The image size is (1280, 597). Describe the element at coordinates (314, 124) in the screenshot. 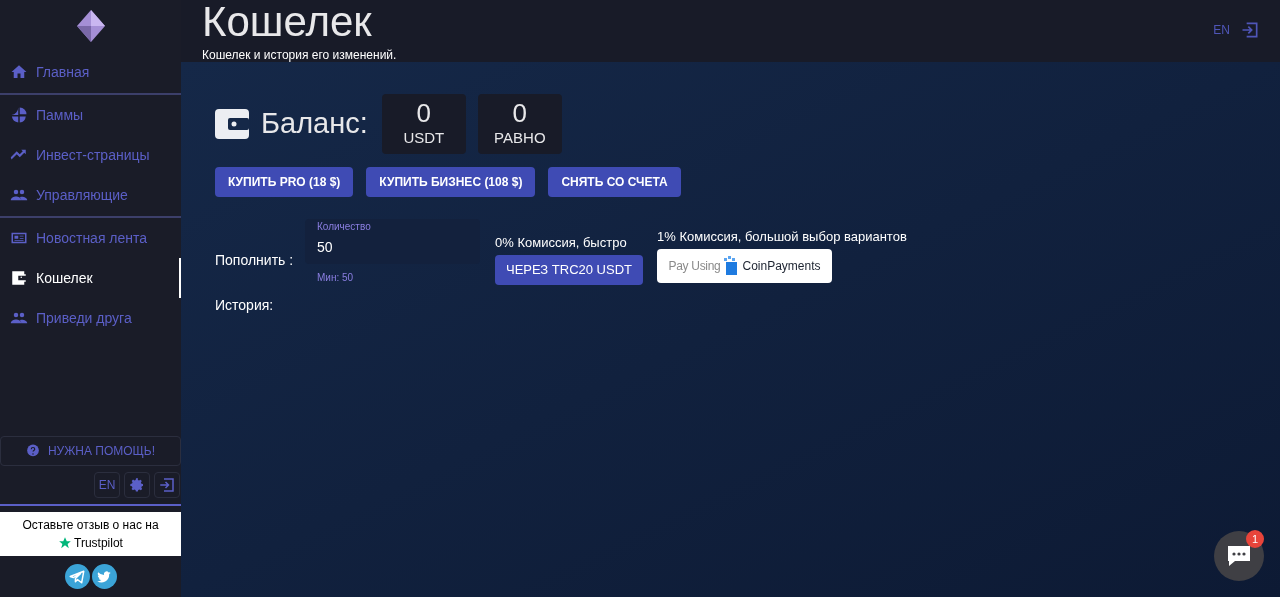

I see `balance-label: Баланс:` at that location.